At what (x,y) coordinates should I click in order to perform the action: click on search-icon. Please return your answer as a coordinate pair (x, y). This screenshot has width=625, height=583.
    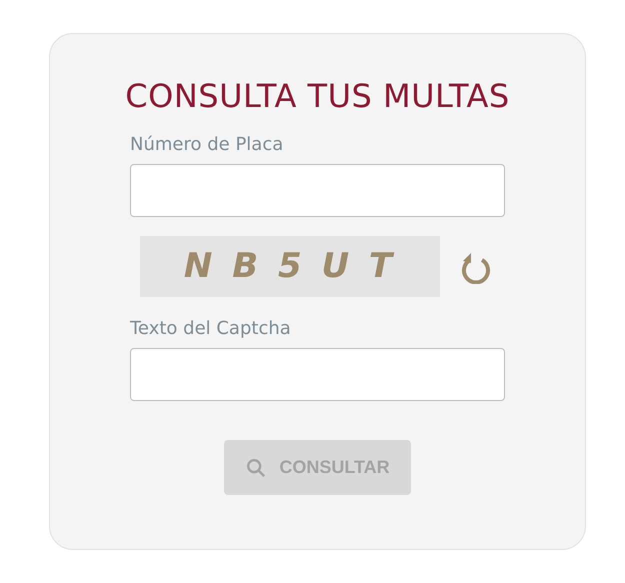
    Looking at the image, I should click on (256, 467).